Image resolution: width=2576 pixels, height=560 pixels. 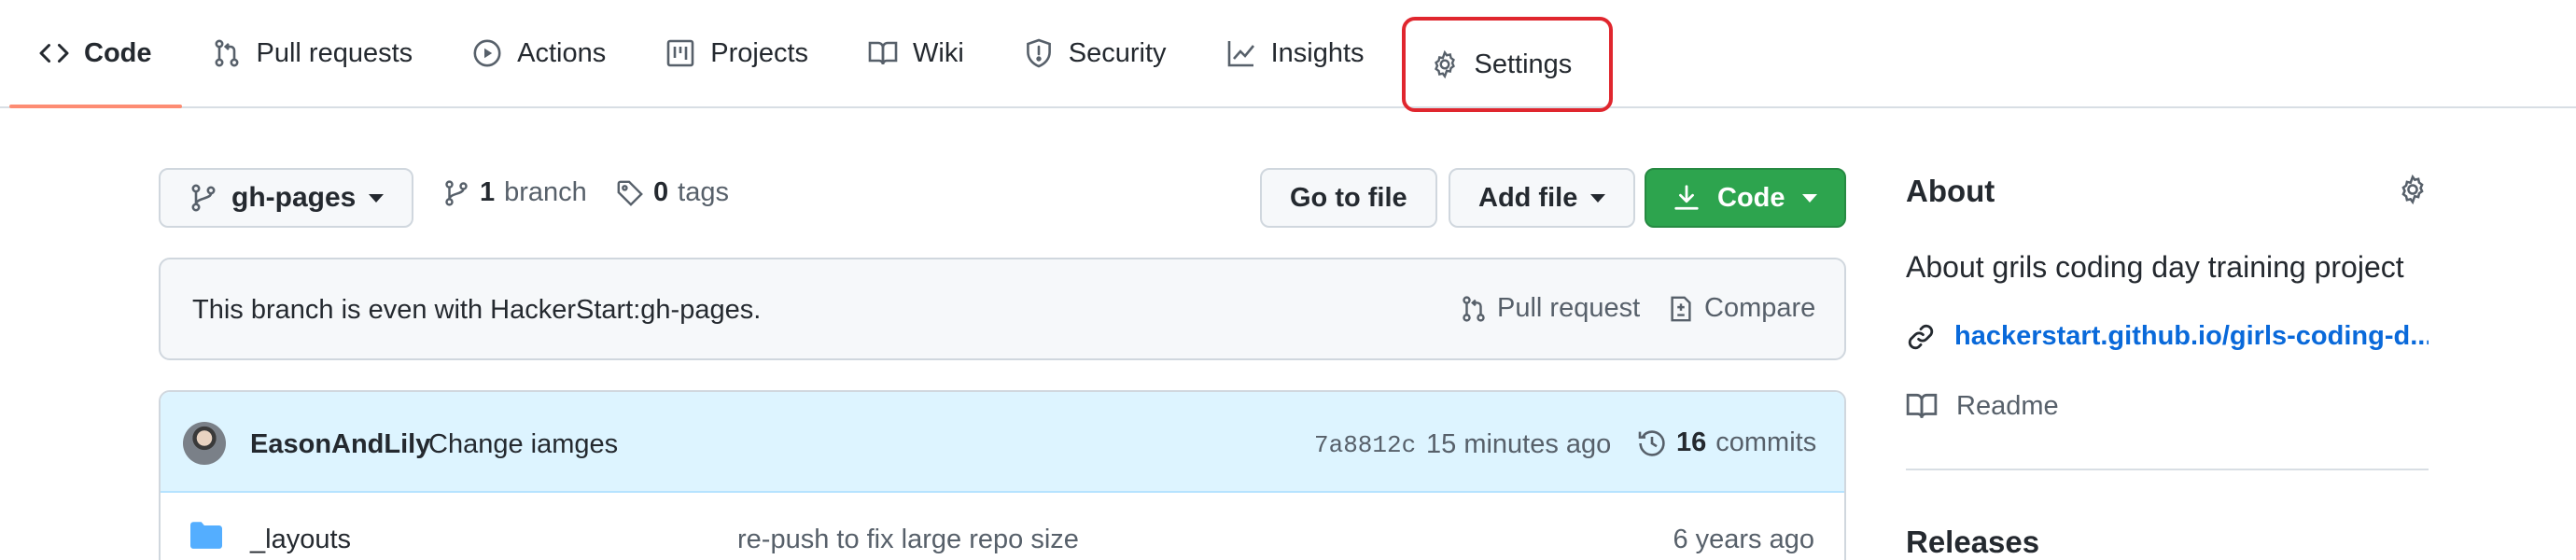 I want to click on branch-name: gh-pages, so click(x=294, y=197).